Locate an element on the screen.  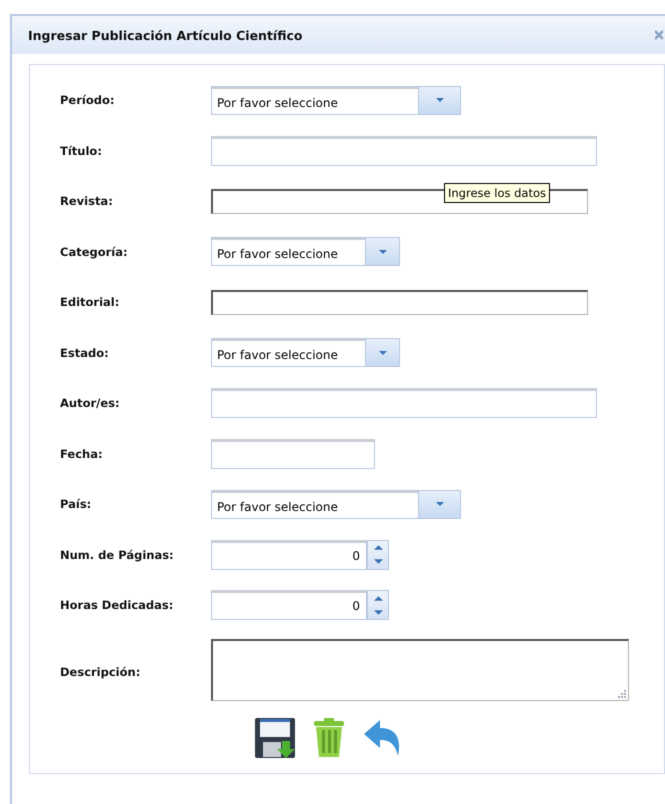
field-label: Autor/es: is located at coordinates (90, 403).